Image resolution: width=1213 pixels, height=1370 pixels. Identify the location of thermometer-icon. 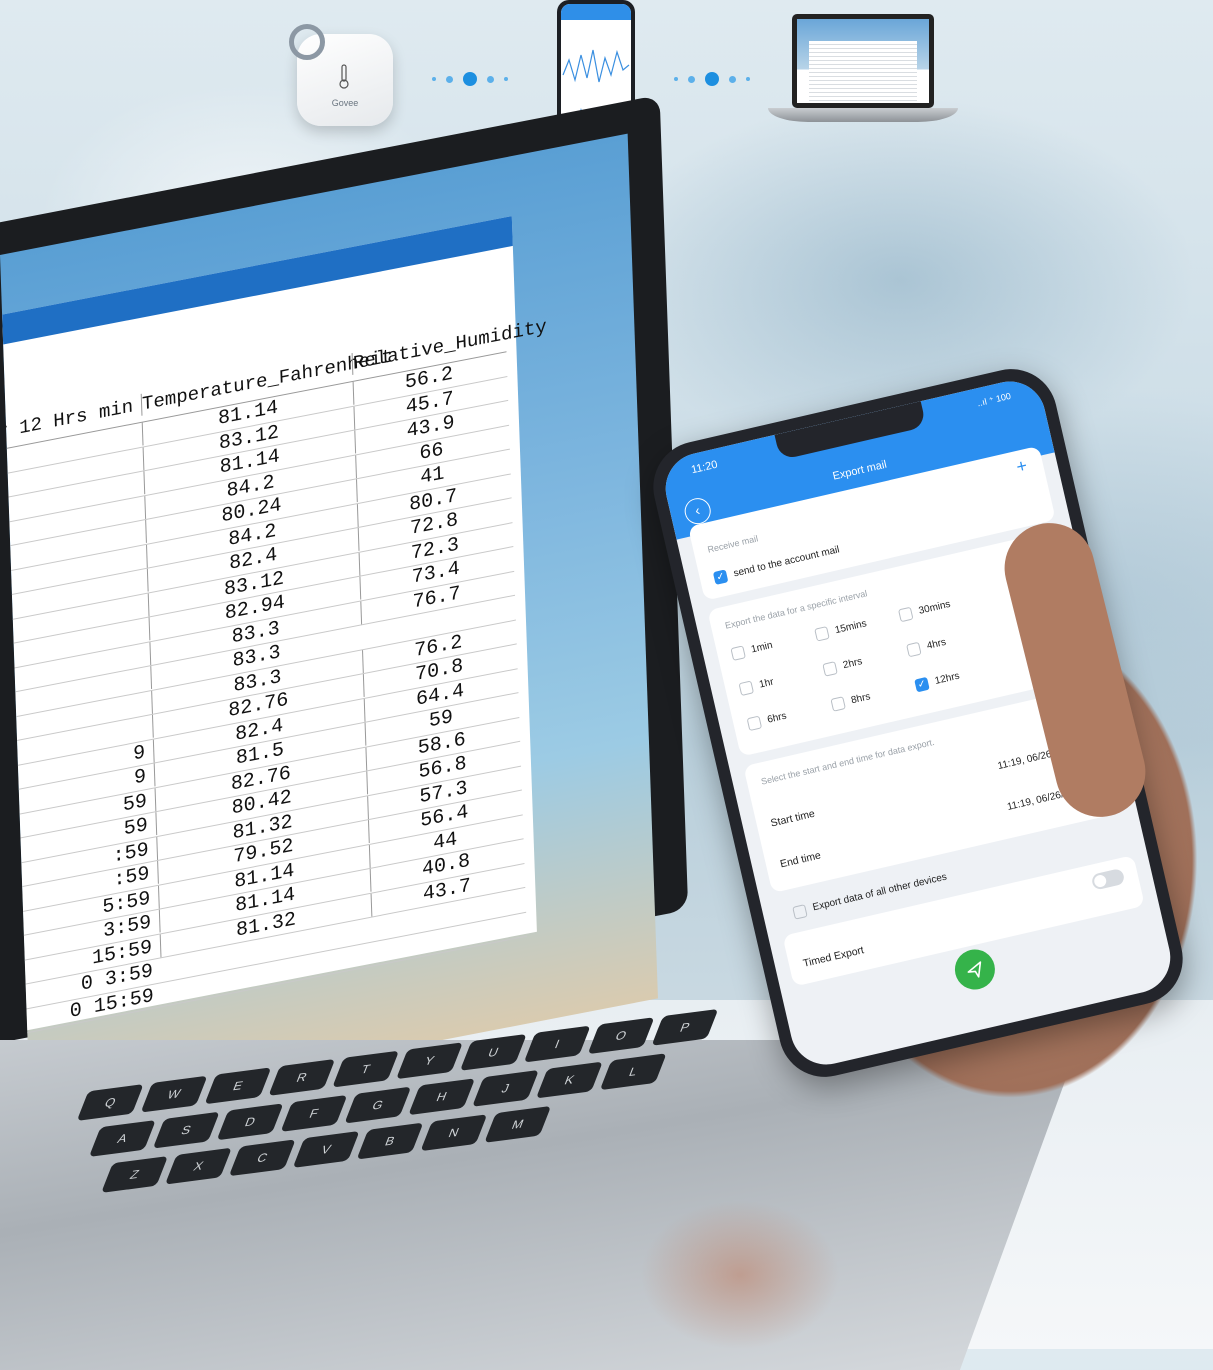
(344, 76).